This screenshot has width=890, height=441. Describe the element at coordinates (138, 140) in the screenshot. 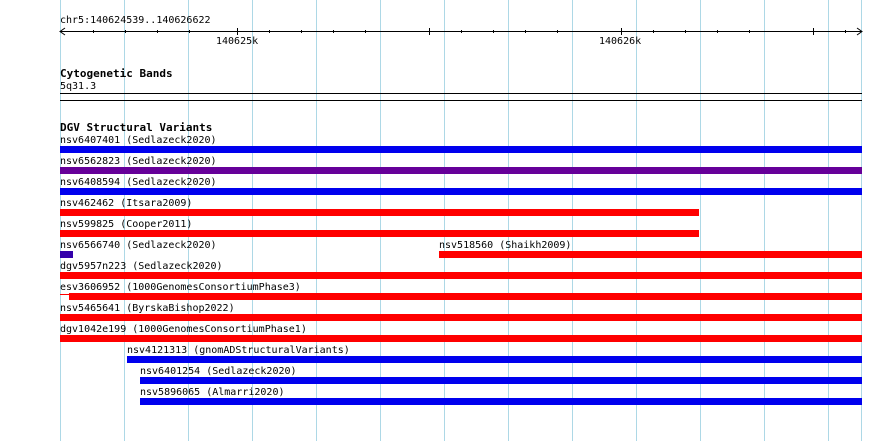

I see `feature-label: nsv6407401 (Sedlazeck2020)` at that location.